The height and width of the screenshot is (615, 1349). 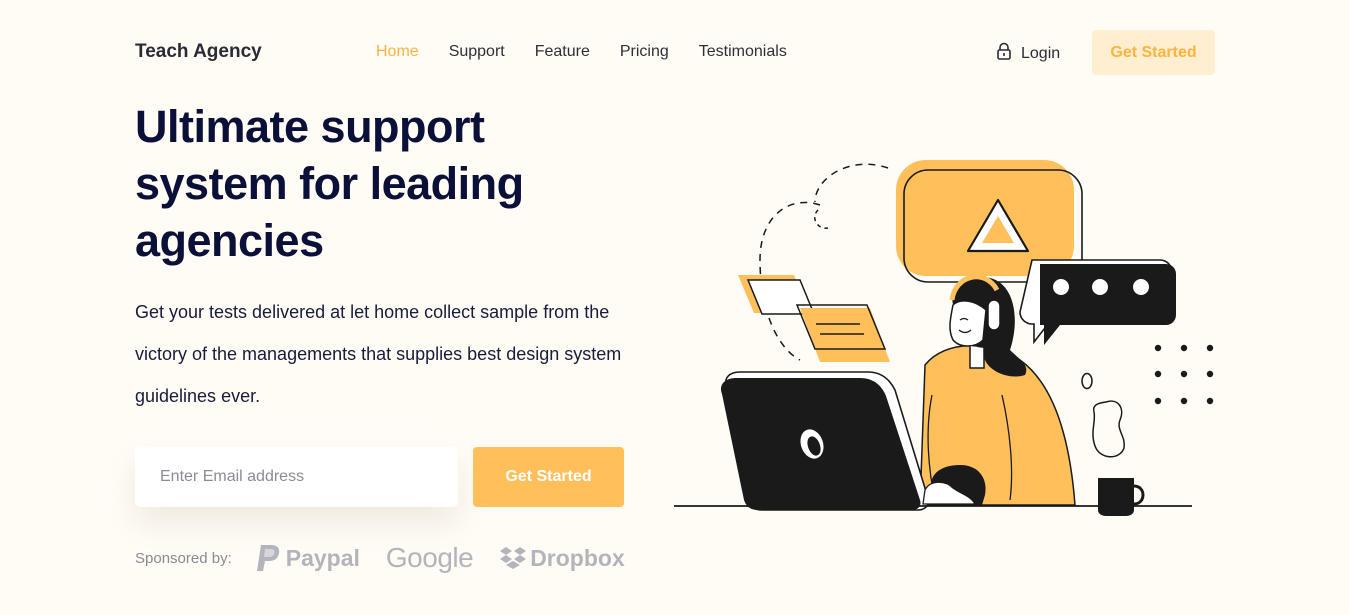 I want to click on login-link: Login, so click(x=1028, y=53).